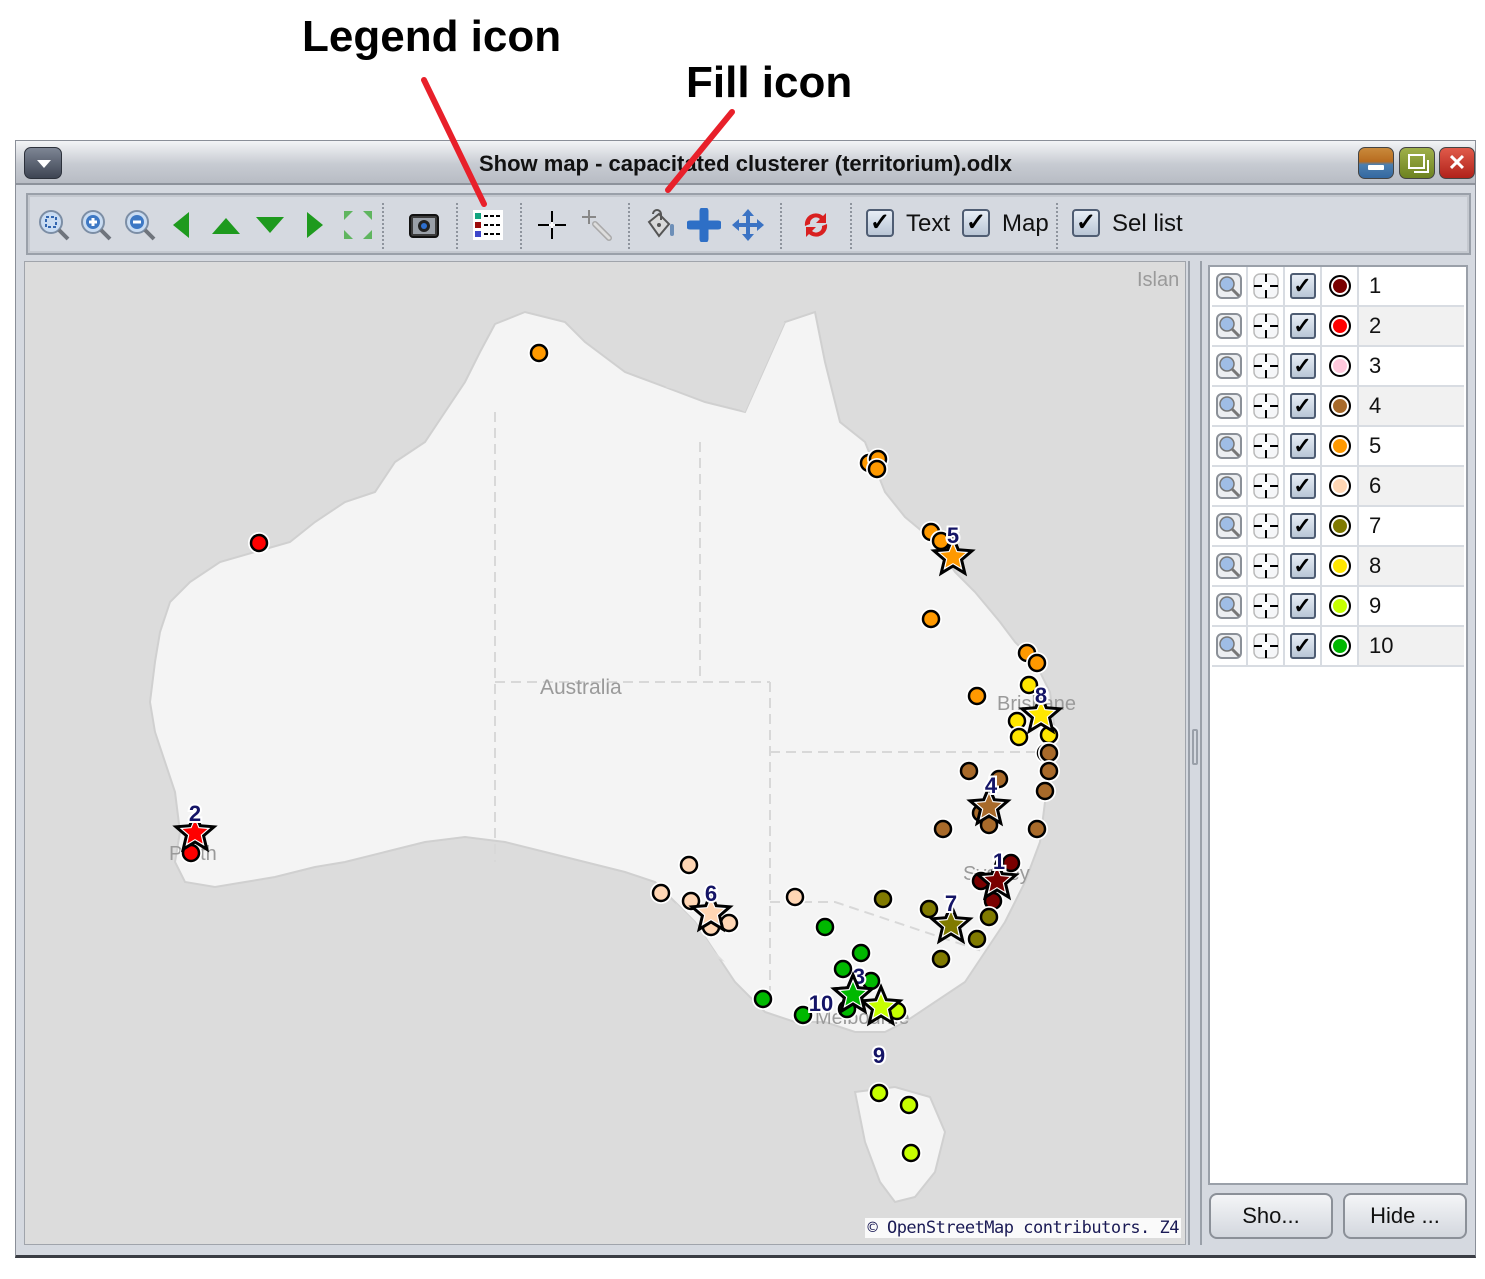 The height and width of the screenshot is (1279, 1485). I want to click on cluster-row: ✓ 6, so click(1338, 487).